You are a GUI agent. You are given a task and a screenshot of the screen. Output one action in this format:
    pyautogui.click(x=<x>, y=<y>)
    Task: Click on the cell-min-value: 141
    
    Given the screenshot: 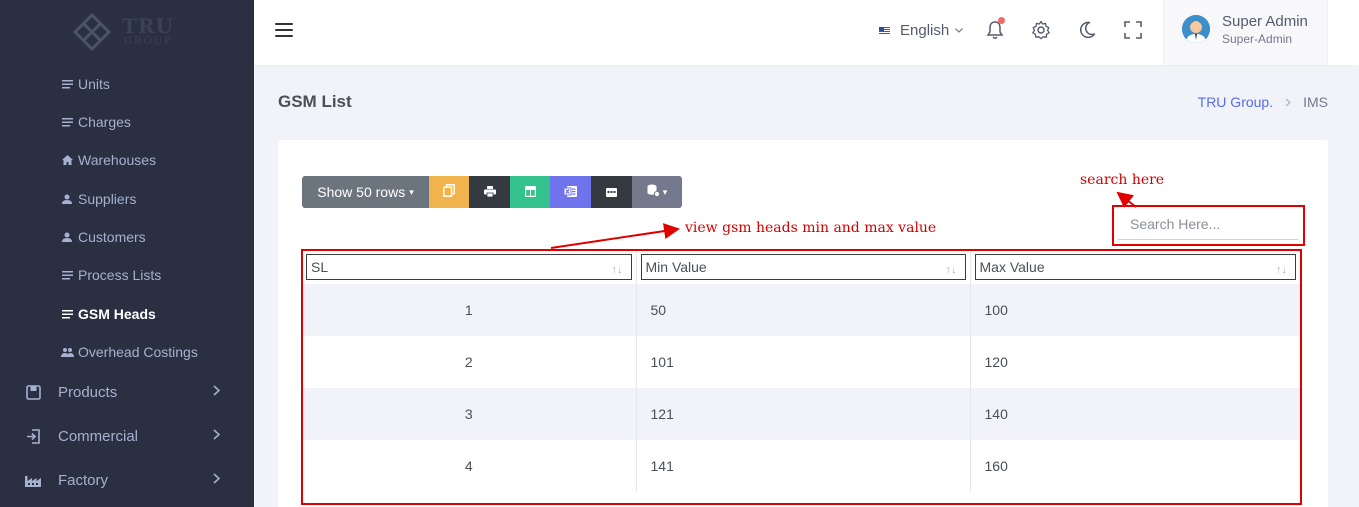 What is the action you would take?
    pyautogui.click(x=803, y=466)
    